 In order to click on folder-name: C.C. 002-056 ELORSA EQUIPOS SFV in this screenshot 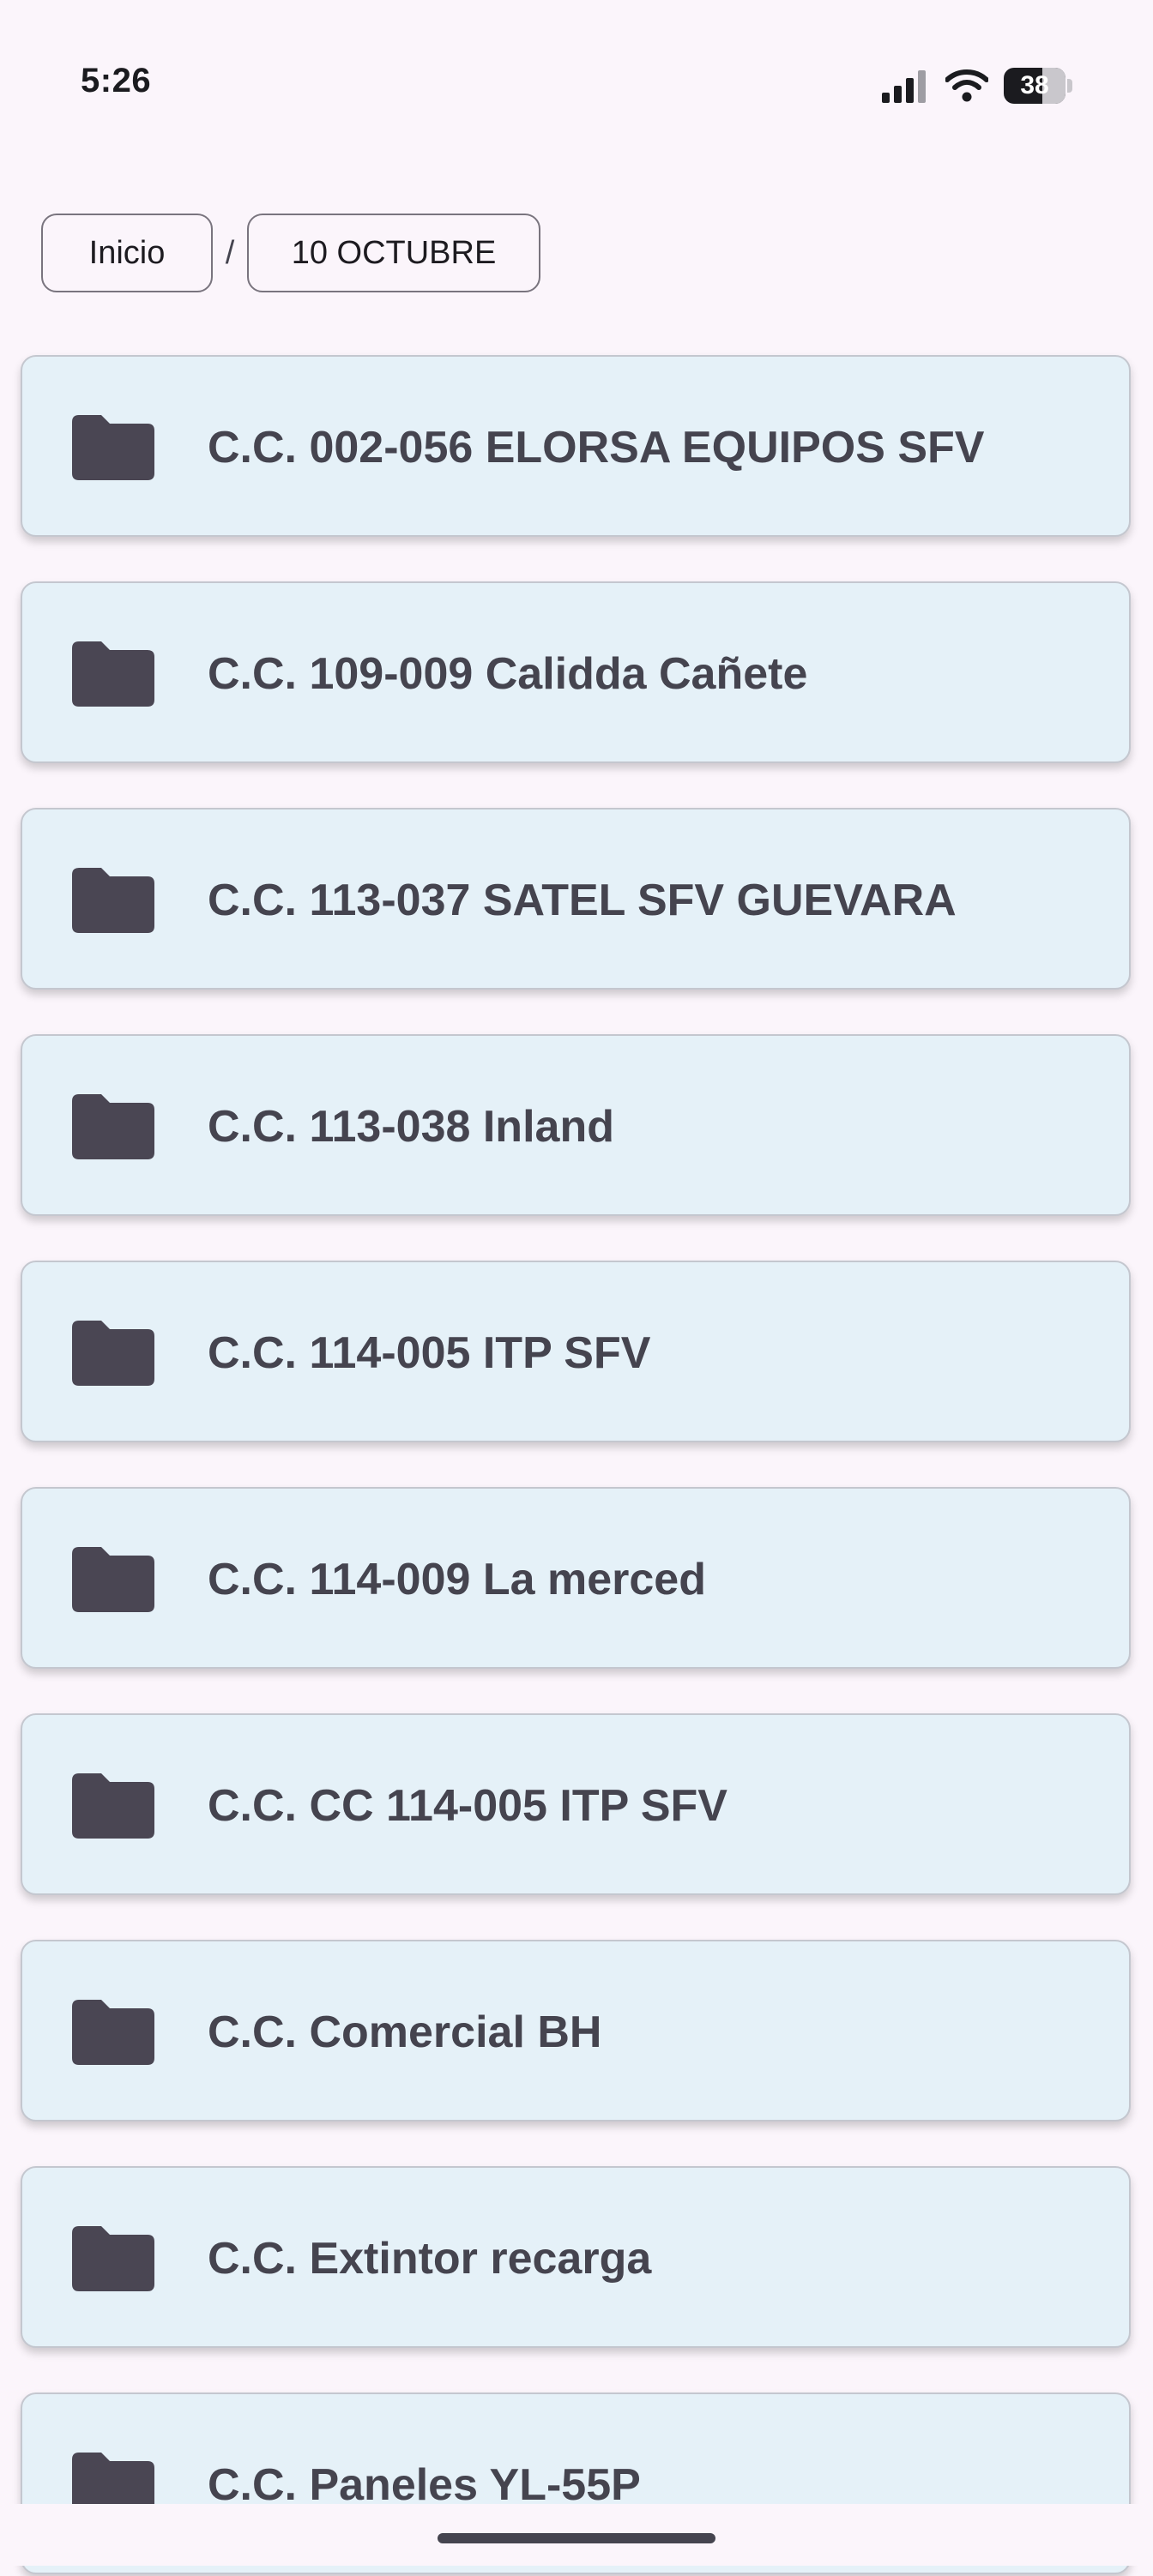, I will do `click(596, 447)`.